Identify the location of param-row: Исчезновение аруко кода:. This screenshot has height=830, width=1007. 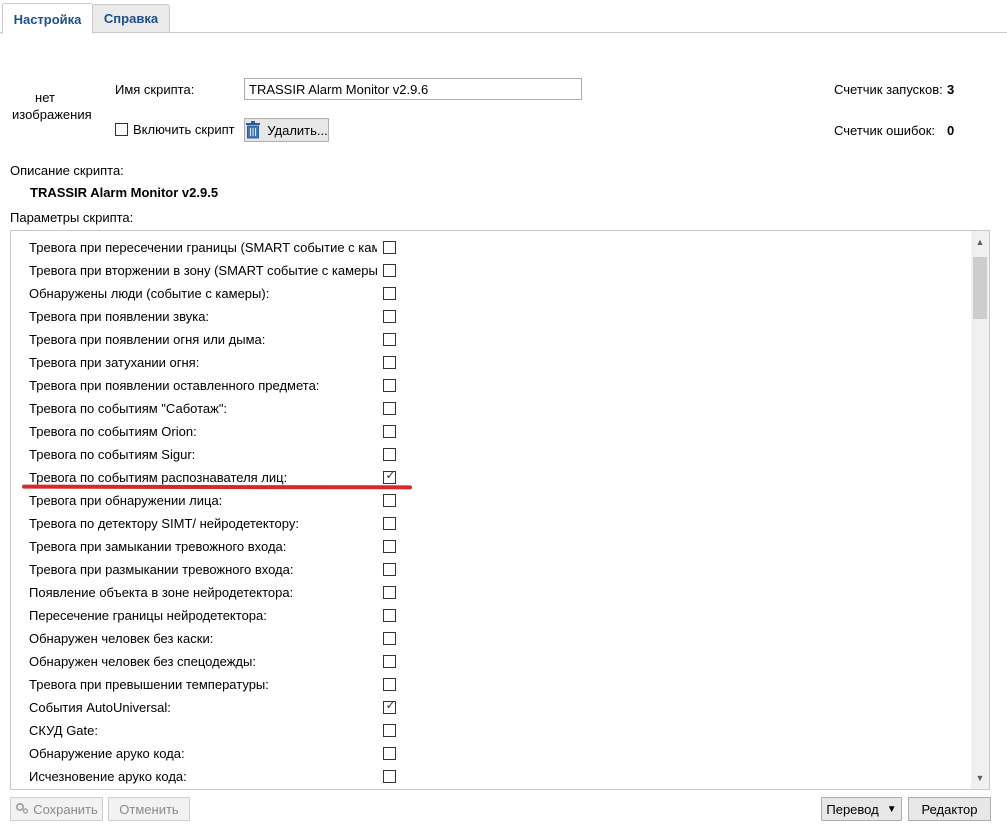
(491, 776).